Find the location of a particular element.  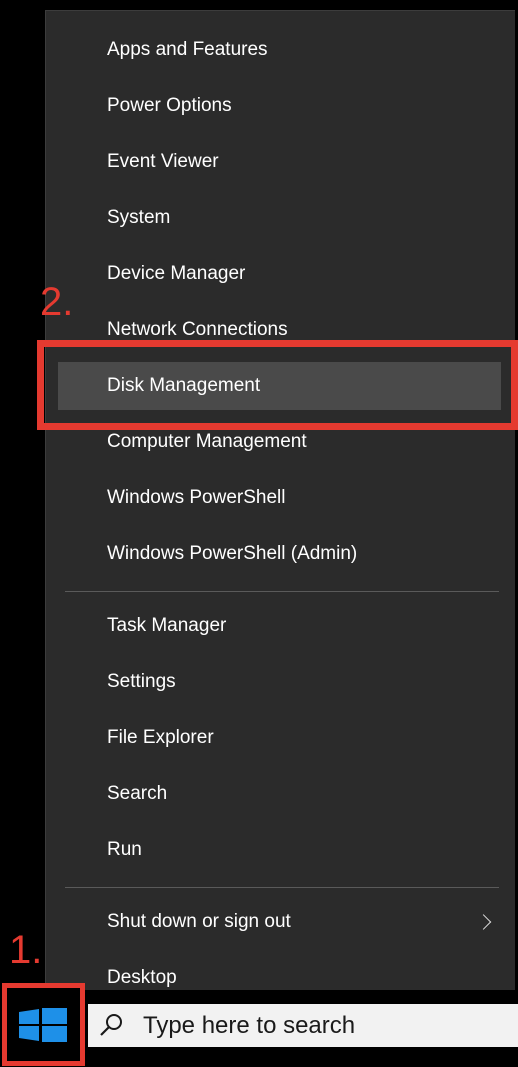

annotation-step-2: 2. is located at coordinates (57, 302).